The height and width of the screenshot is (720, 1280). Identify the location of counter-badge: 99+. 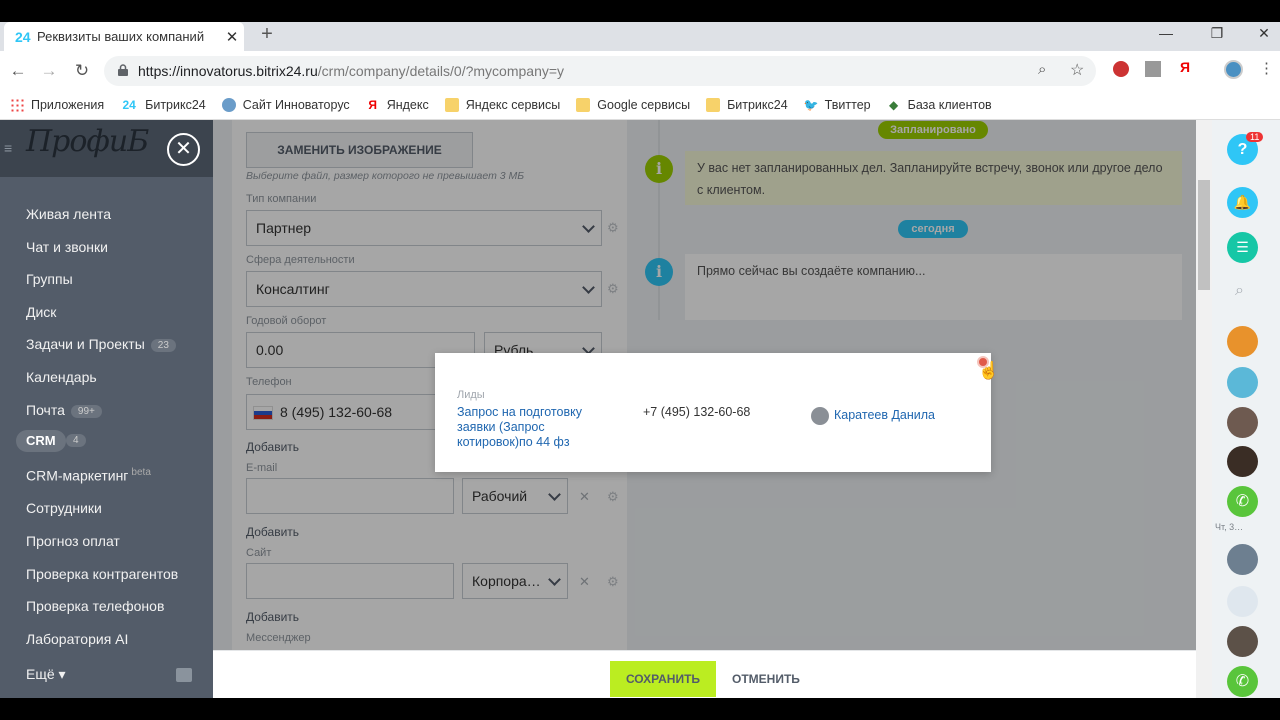
(86, 411).